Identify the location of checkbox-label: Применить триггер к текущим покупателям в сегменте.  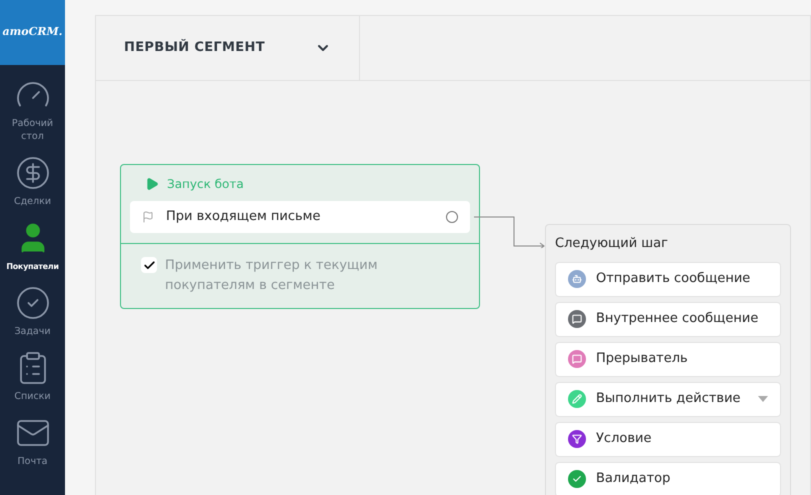
(272, 276).